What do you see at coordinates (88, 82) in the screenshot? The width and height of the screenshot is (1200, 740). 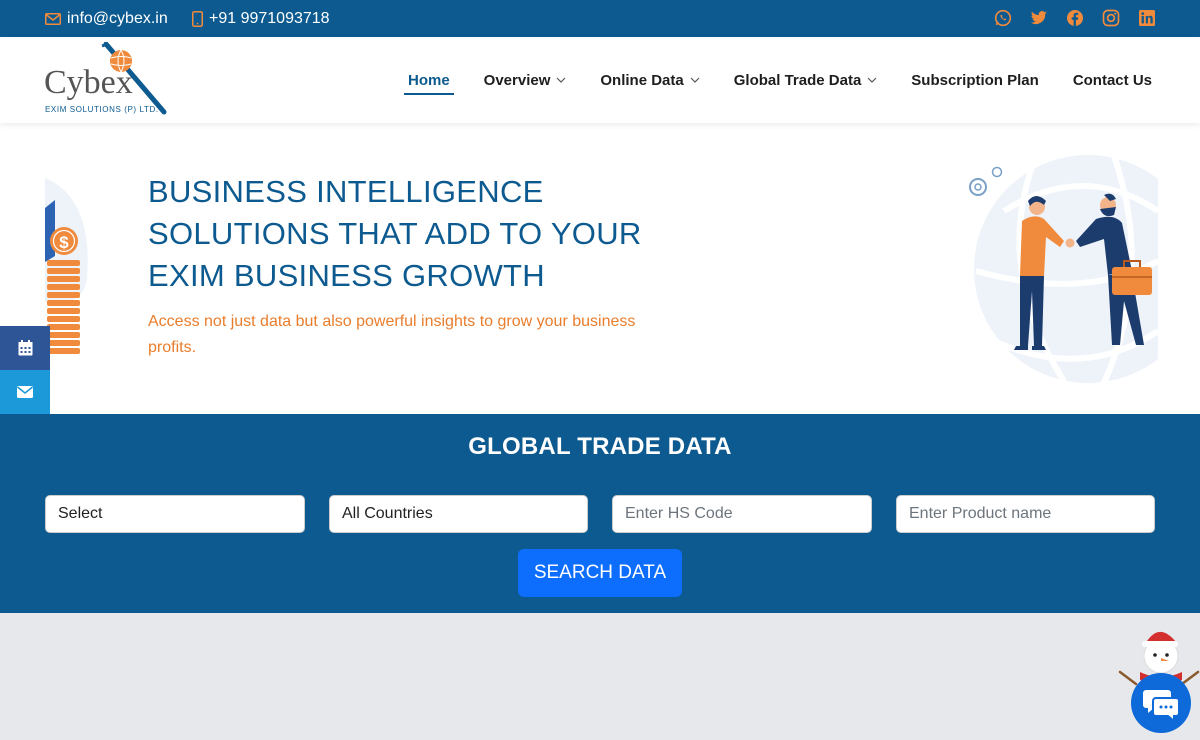 I see `svg-text: Cybex` at bounding box center [88, 82].